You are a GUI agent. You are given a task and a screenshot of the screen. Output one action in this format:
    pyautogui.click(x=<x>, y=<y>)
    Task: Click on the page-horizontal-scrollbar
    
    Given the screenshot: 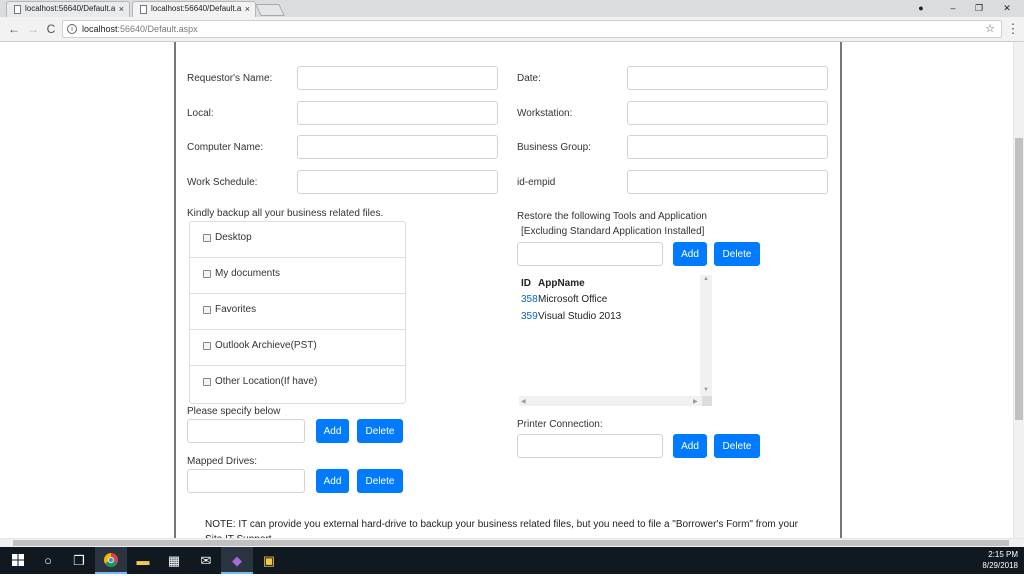 What is the action you would take?
    pyautogui.click(x=512, y=542)
    